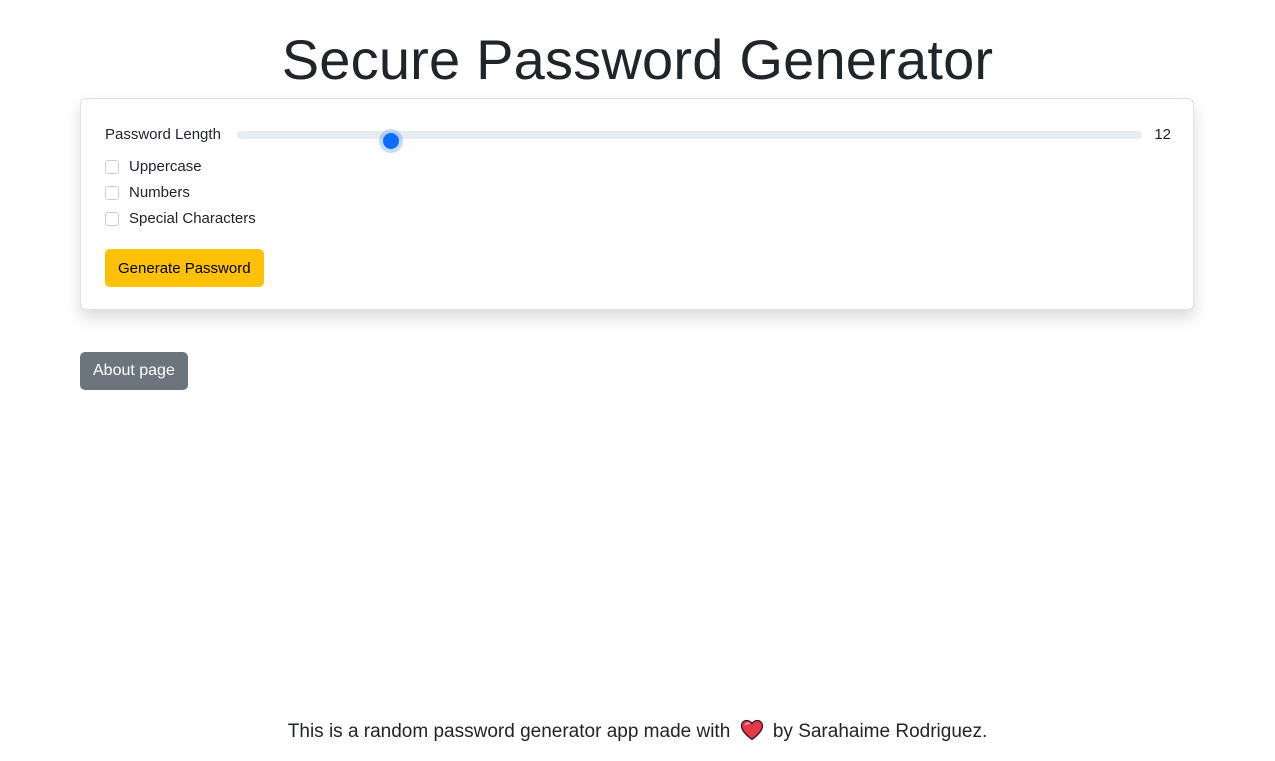 This screenshot has width=1275, height=761. I want to click on uppercase-option: Uppercase, so click(153, 167).